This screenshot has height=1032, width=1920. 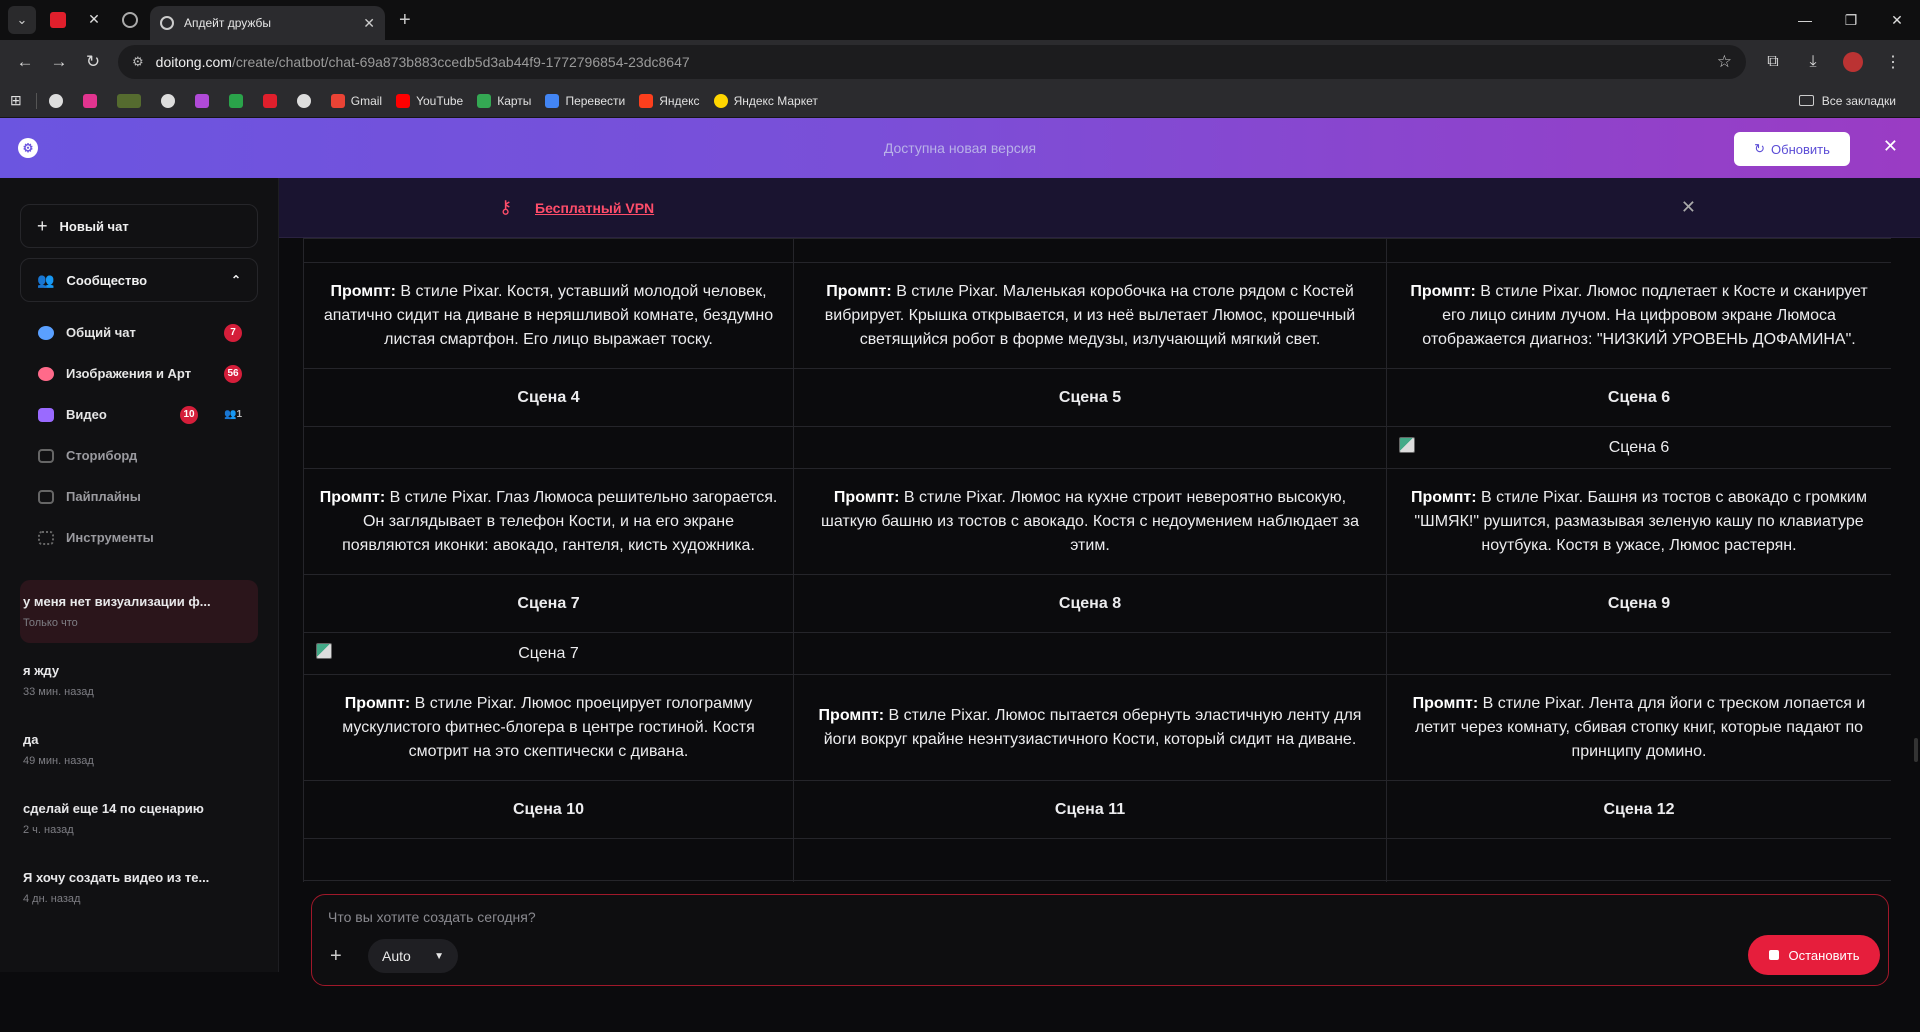 What do you see at coordinates (239, 414) in the screenshot?
I see `online-users-number: 1` at bounding box center [239, 414].